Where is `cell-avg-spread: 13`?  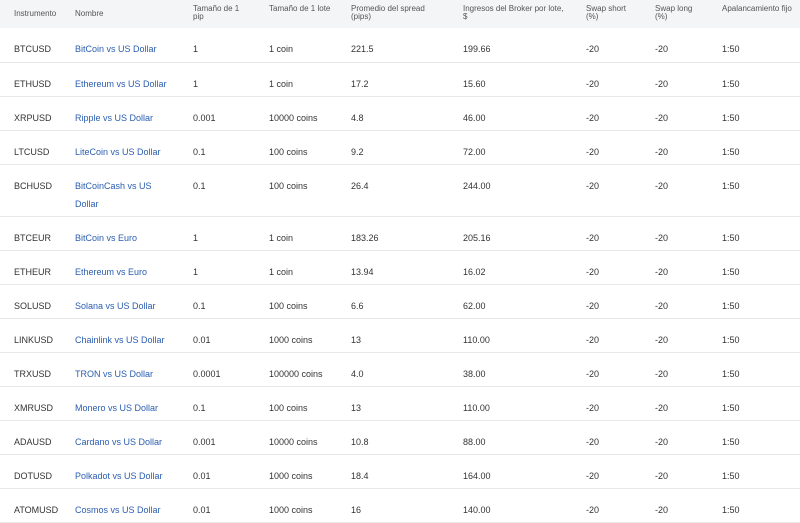 cell-avg-spread: 13 is located at coordinates (393, 335).